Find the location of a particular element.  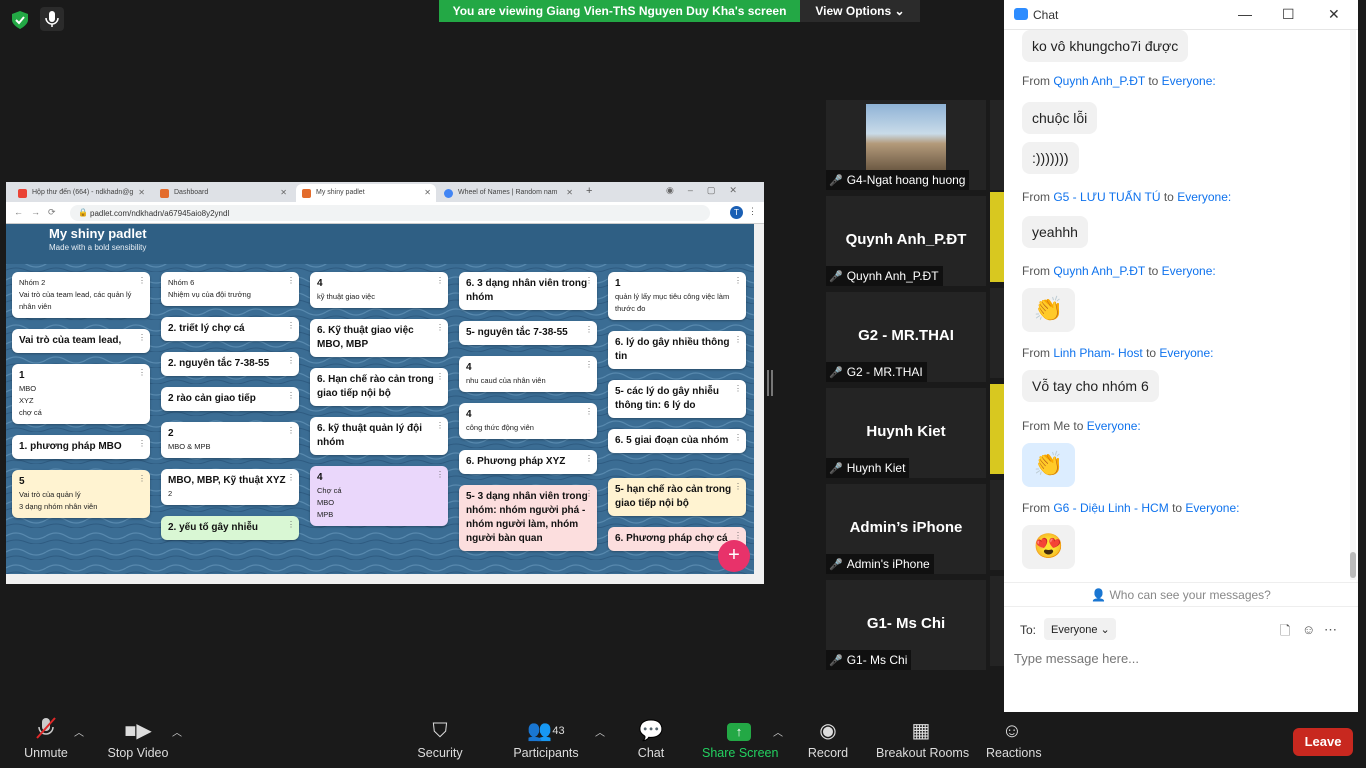

more-icon: ⋯ is located at coordinates (1330, 630).